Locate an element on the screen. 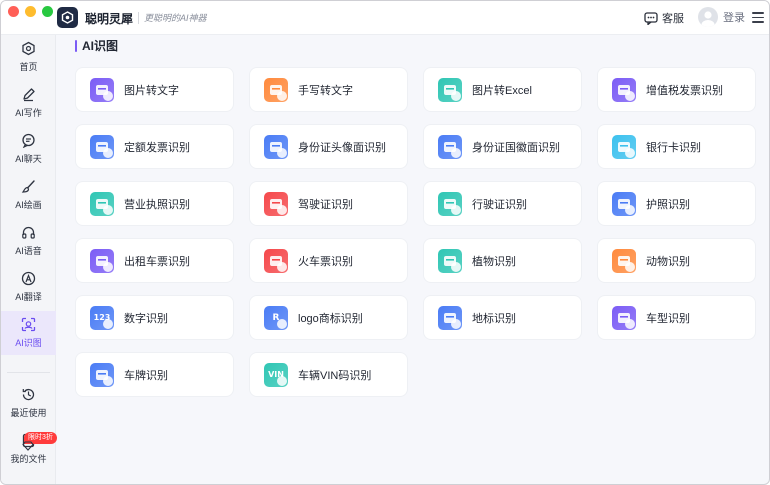 The height and width of the screenshot is (485, 770). tool-icon: R is located at coordinates (276, 317).